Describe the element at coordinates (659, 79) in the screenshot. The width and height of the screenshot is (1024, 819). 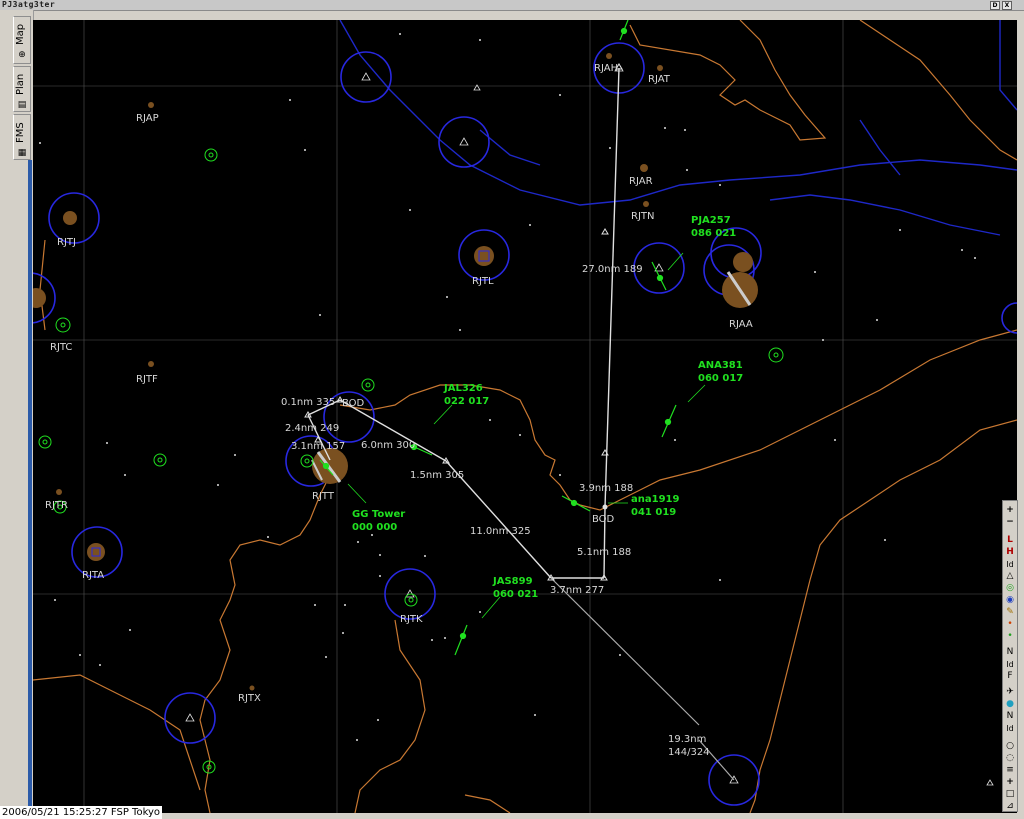
I see `airport-label: RJAT` at that location.